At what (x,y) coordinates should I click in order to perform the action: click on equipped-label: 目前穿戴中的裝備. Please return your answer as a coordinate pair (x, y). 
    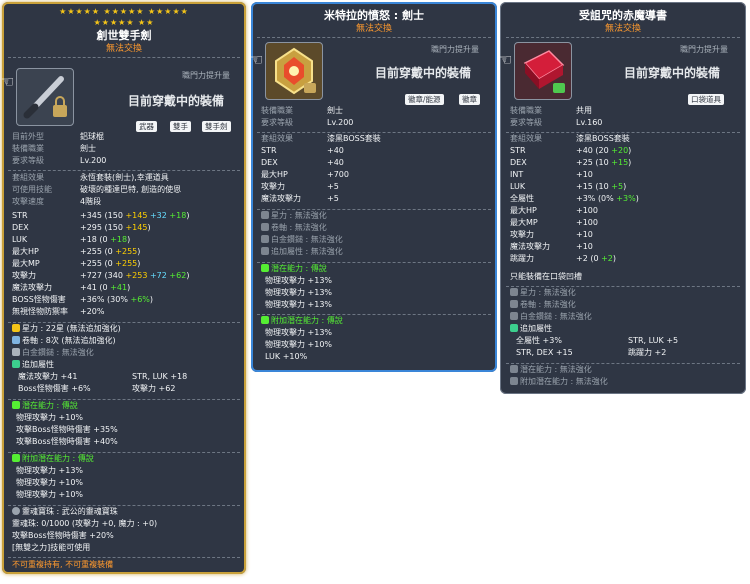
    Looking at the image, I should click on (423, 73).